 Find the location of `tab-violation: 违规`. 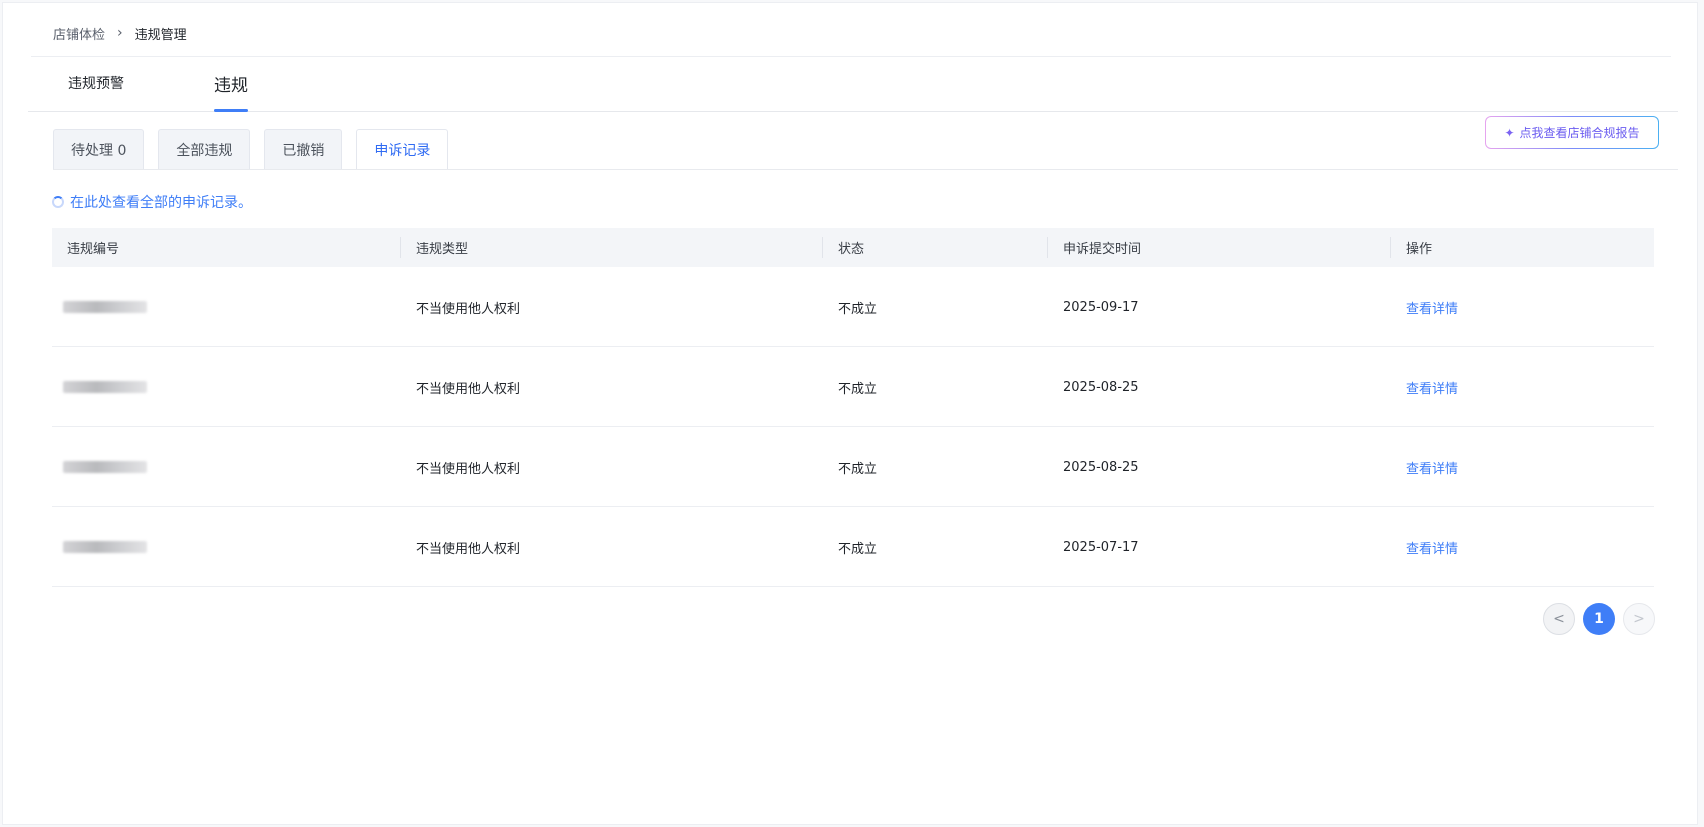

tab-violation: 违规 is located at coordinates (231, 83).